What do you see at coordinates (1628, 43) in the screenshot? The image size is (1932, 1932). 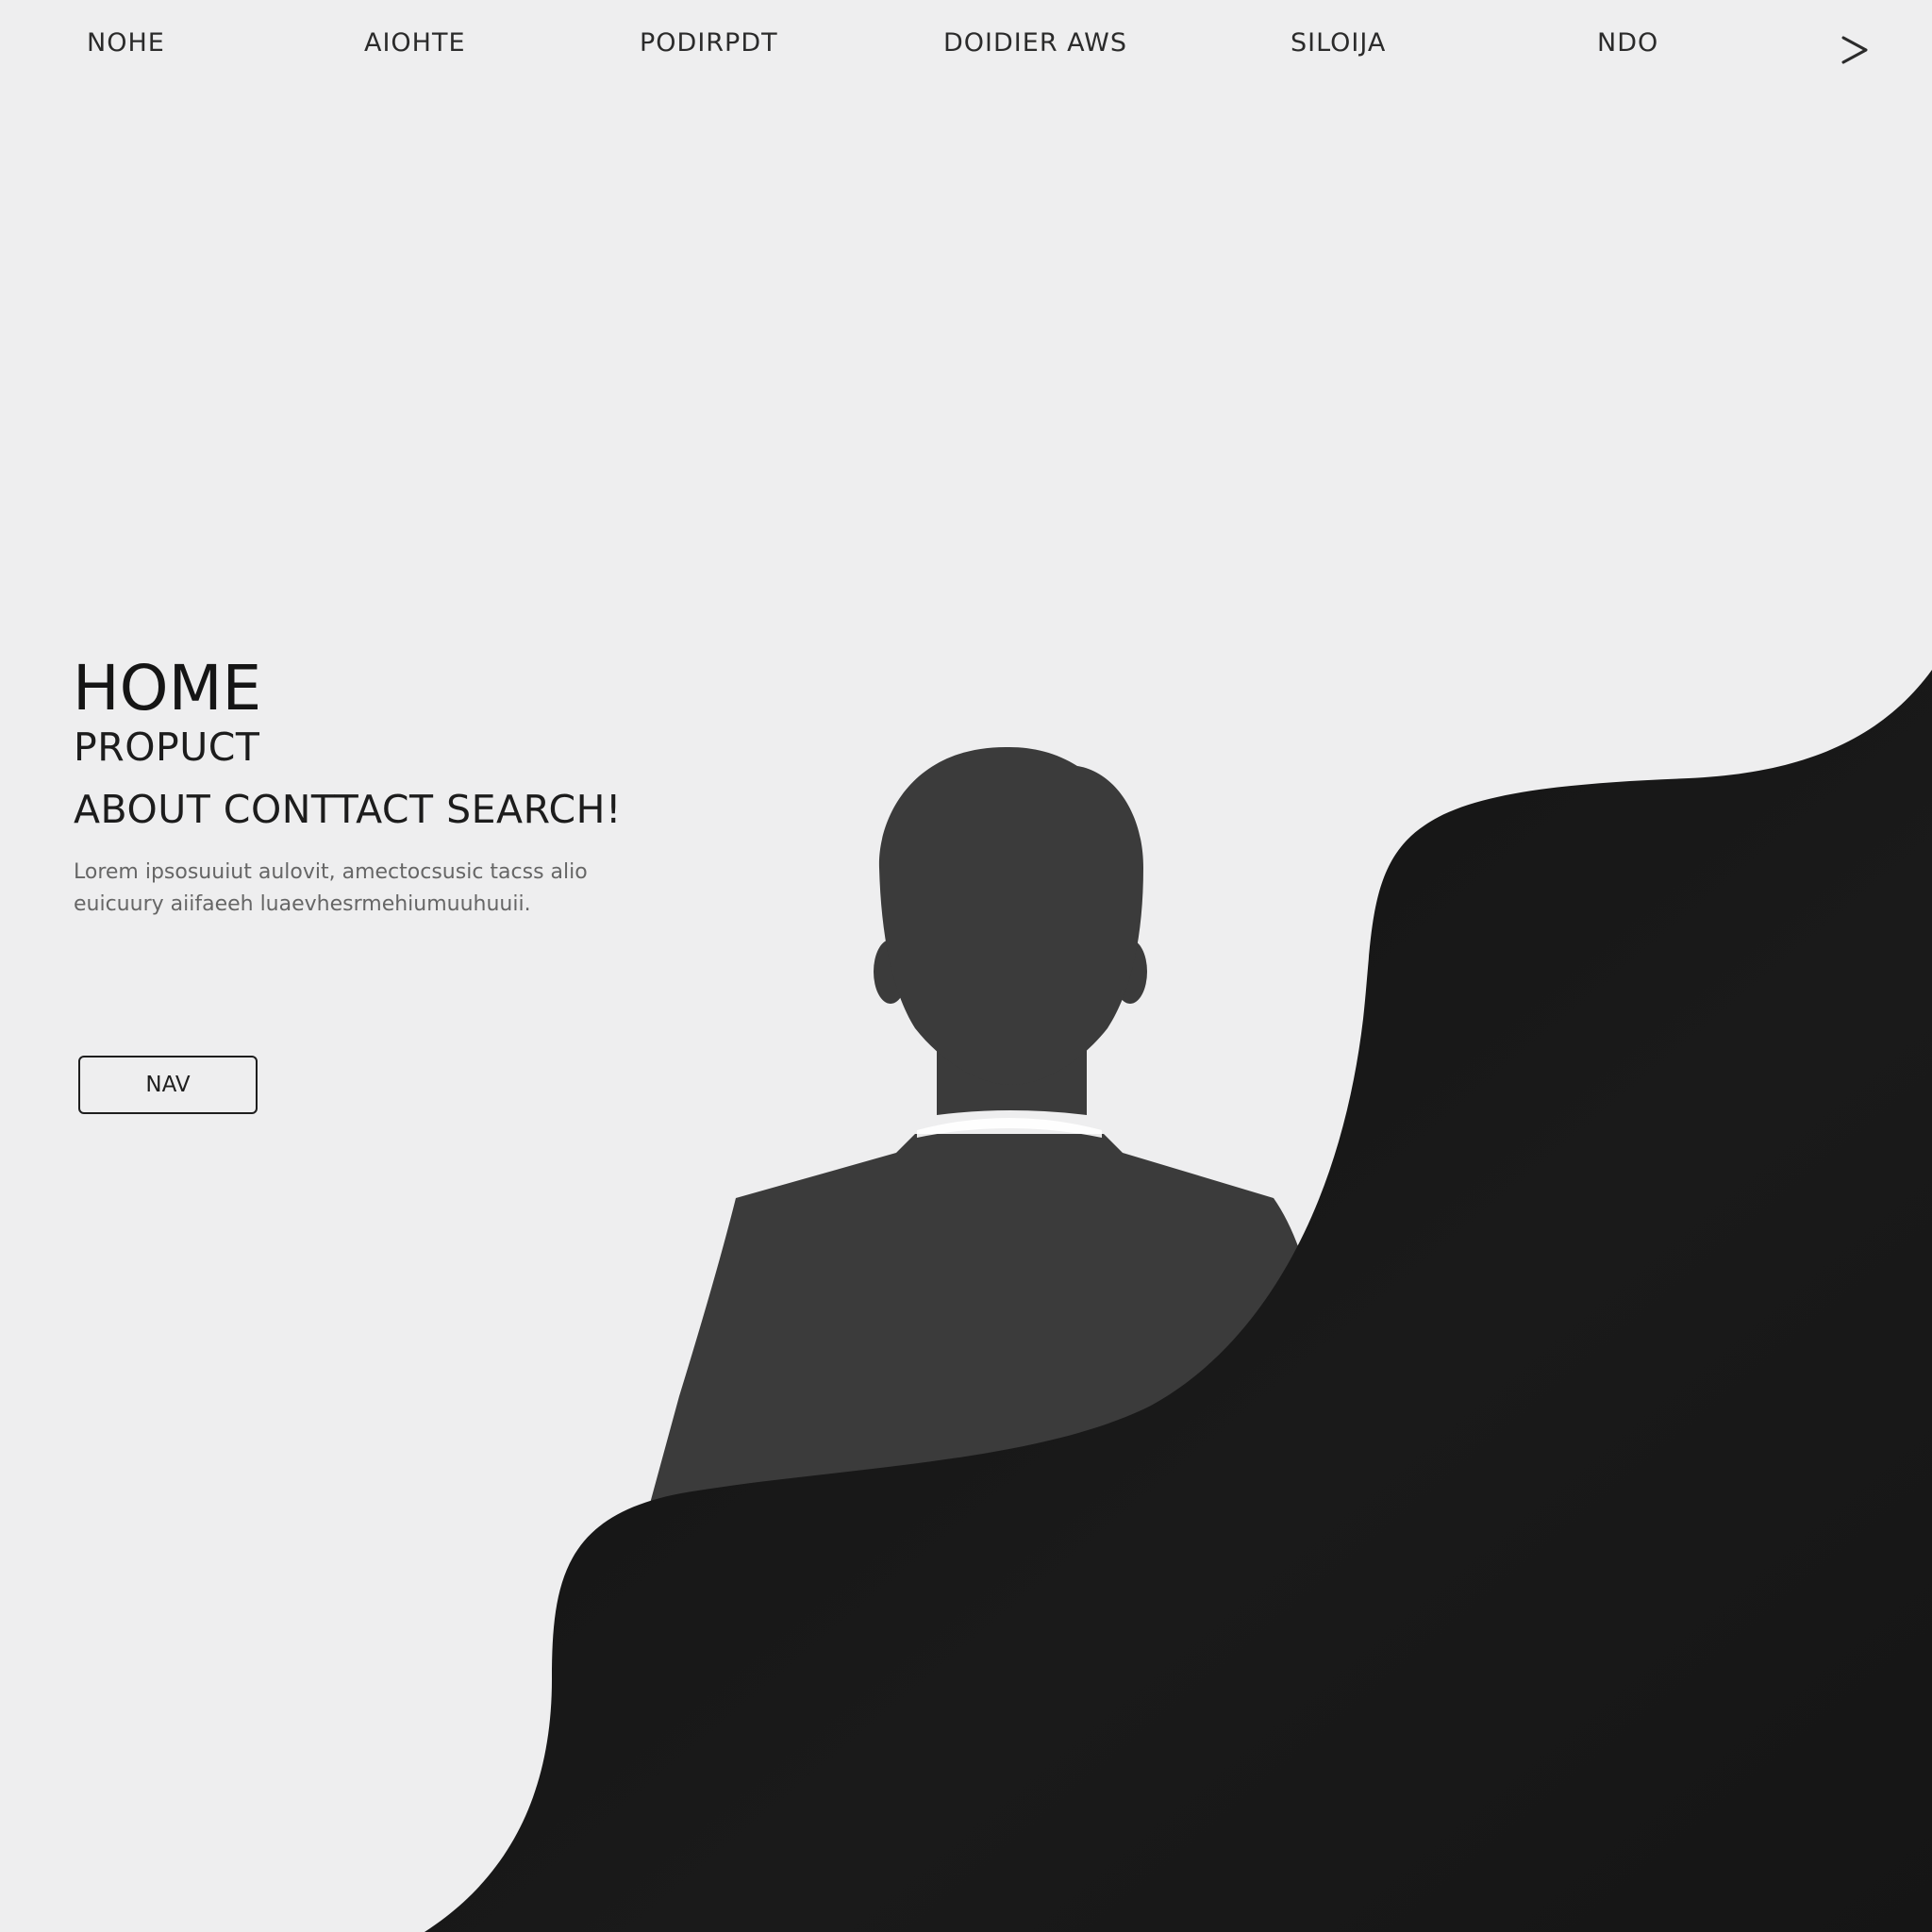 I see `nav-item-6: NDO` at bounding box center [1628, 43].